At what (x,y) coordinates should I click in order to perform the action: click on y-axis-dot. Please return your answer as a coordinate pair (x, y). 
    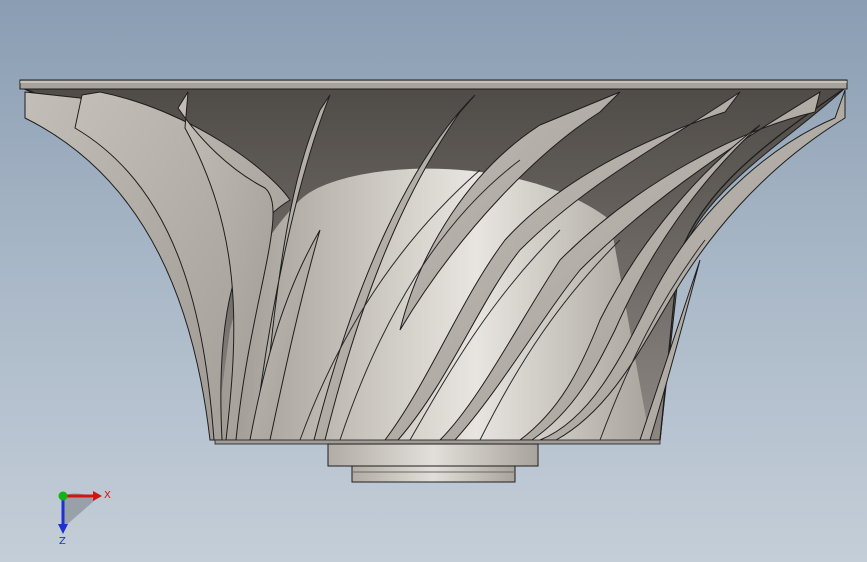
    Looking at the image, I should click on (63, 496).